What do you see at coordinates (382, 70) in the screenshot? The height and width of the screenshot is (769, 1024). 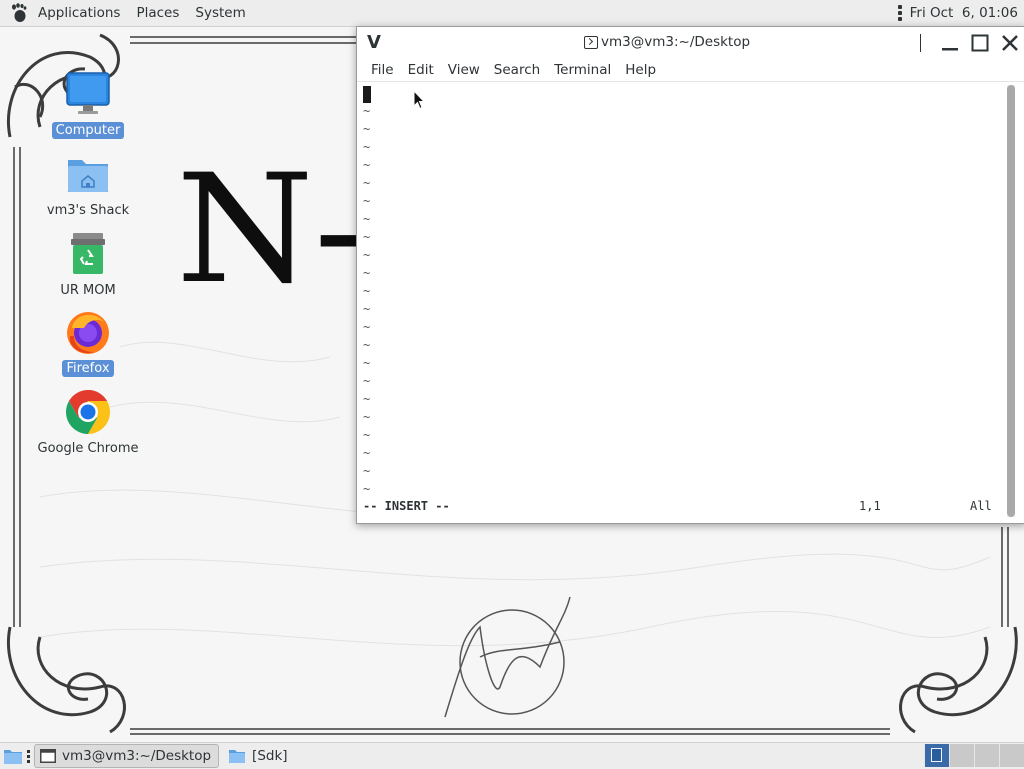 I see `menu-file: File` at bounding box center [382, 70].